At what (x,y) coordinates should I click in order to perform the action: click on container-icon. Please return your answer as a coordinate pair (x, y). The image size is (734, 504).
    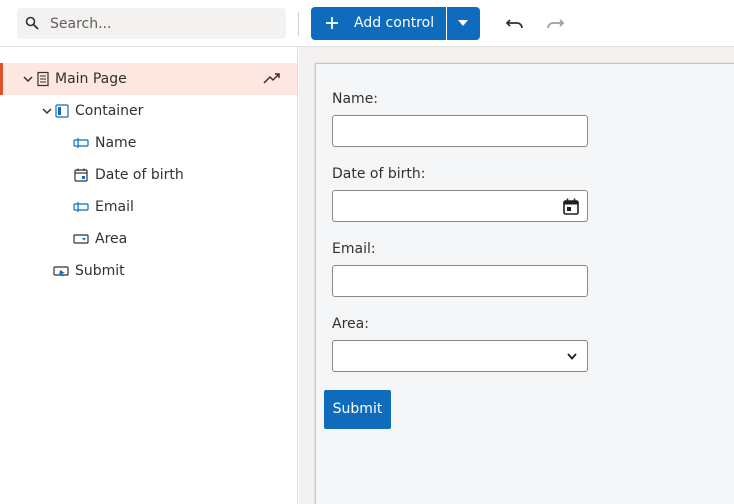
    Looking at the image, I should click on (62, 111).